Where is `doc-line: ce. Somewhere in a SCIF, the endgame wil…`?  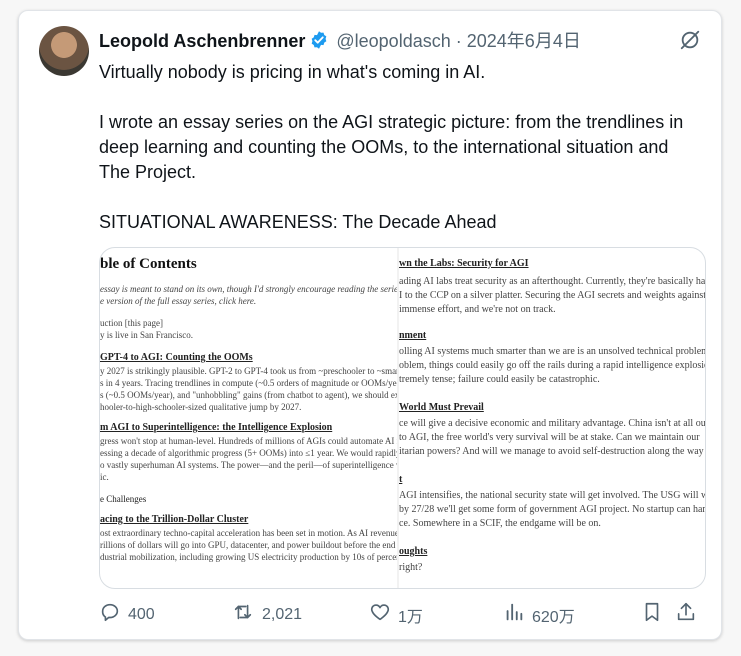 doc-line: ce. Somewhere in a SCIF, the endgame wil… is located at coordinates (500, 523).